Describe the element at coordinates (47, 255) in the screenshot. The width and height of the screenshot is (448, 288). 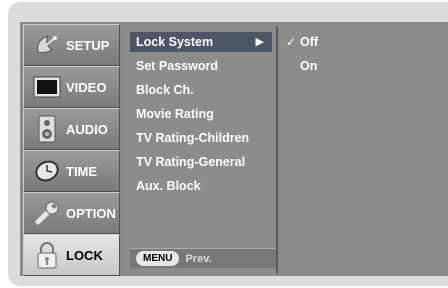
I see `padlock-icon` at that location.